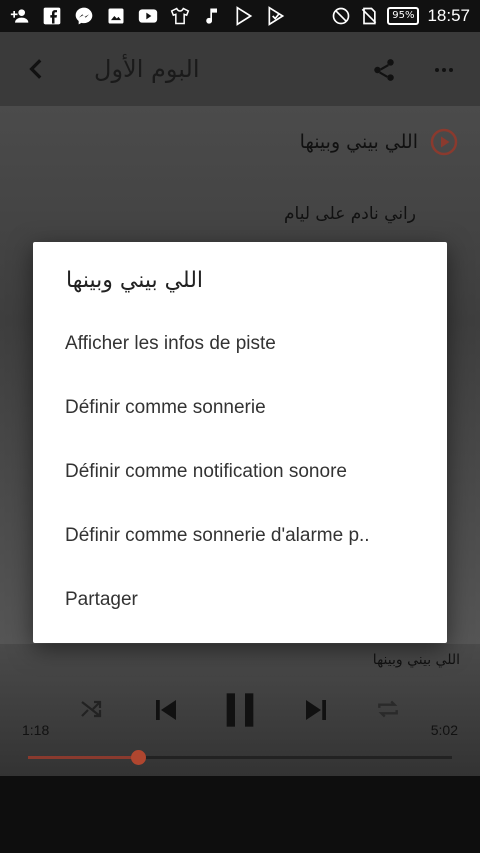  What do you see at coordinates (240, 814) in the screenshot?
I see `navigation-area` at bounding box center [240, 814].